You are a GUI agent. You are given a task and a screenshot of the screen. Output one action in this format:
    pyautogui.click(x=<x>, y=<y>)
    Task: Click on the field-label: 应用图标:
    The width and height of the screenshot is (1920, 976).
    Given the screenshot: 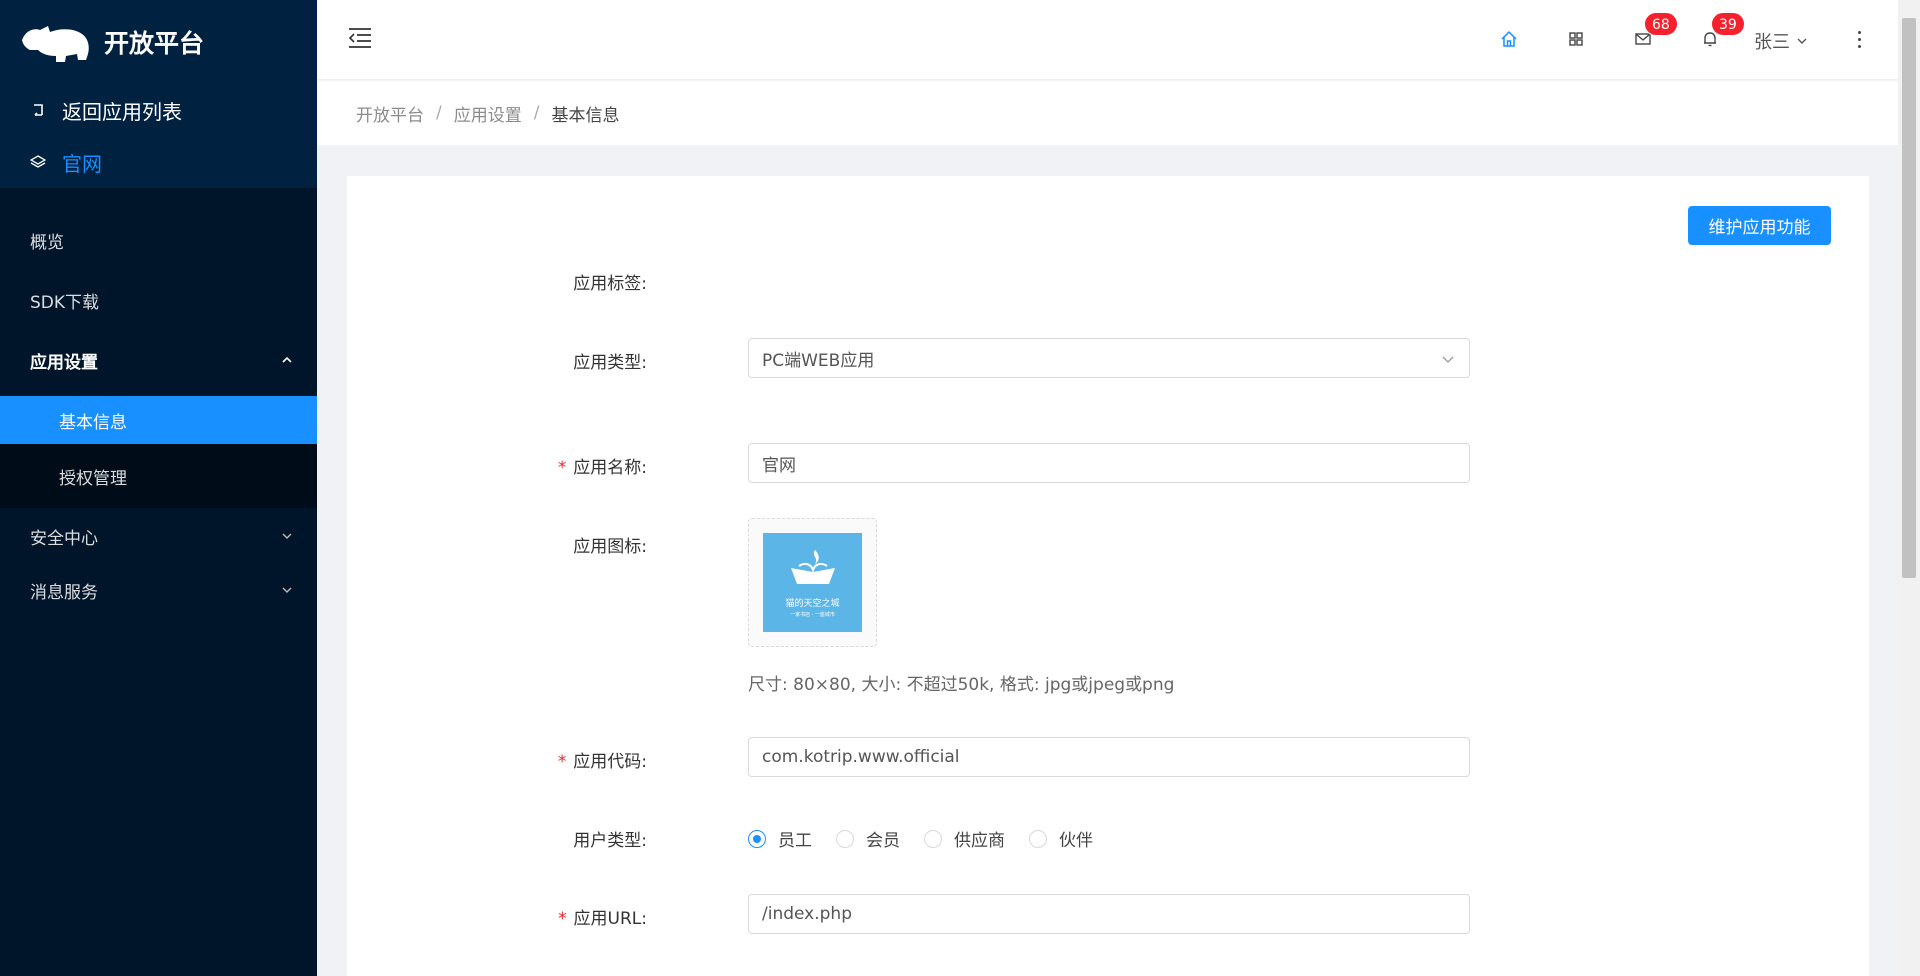 What is the action you would take?
    pyautogui.click(x=610, y=547)
    